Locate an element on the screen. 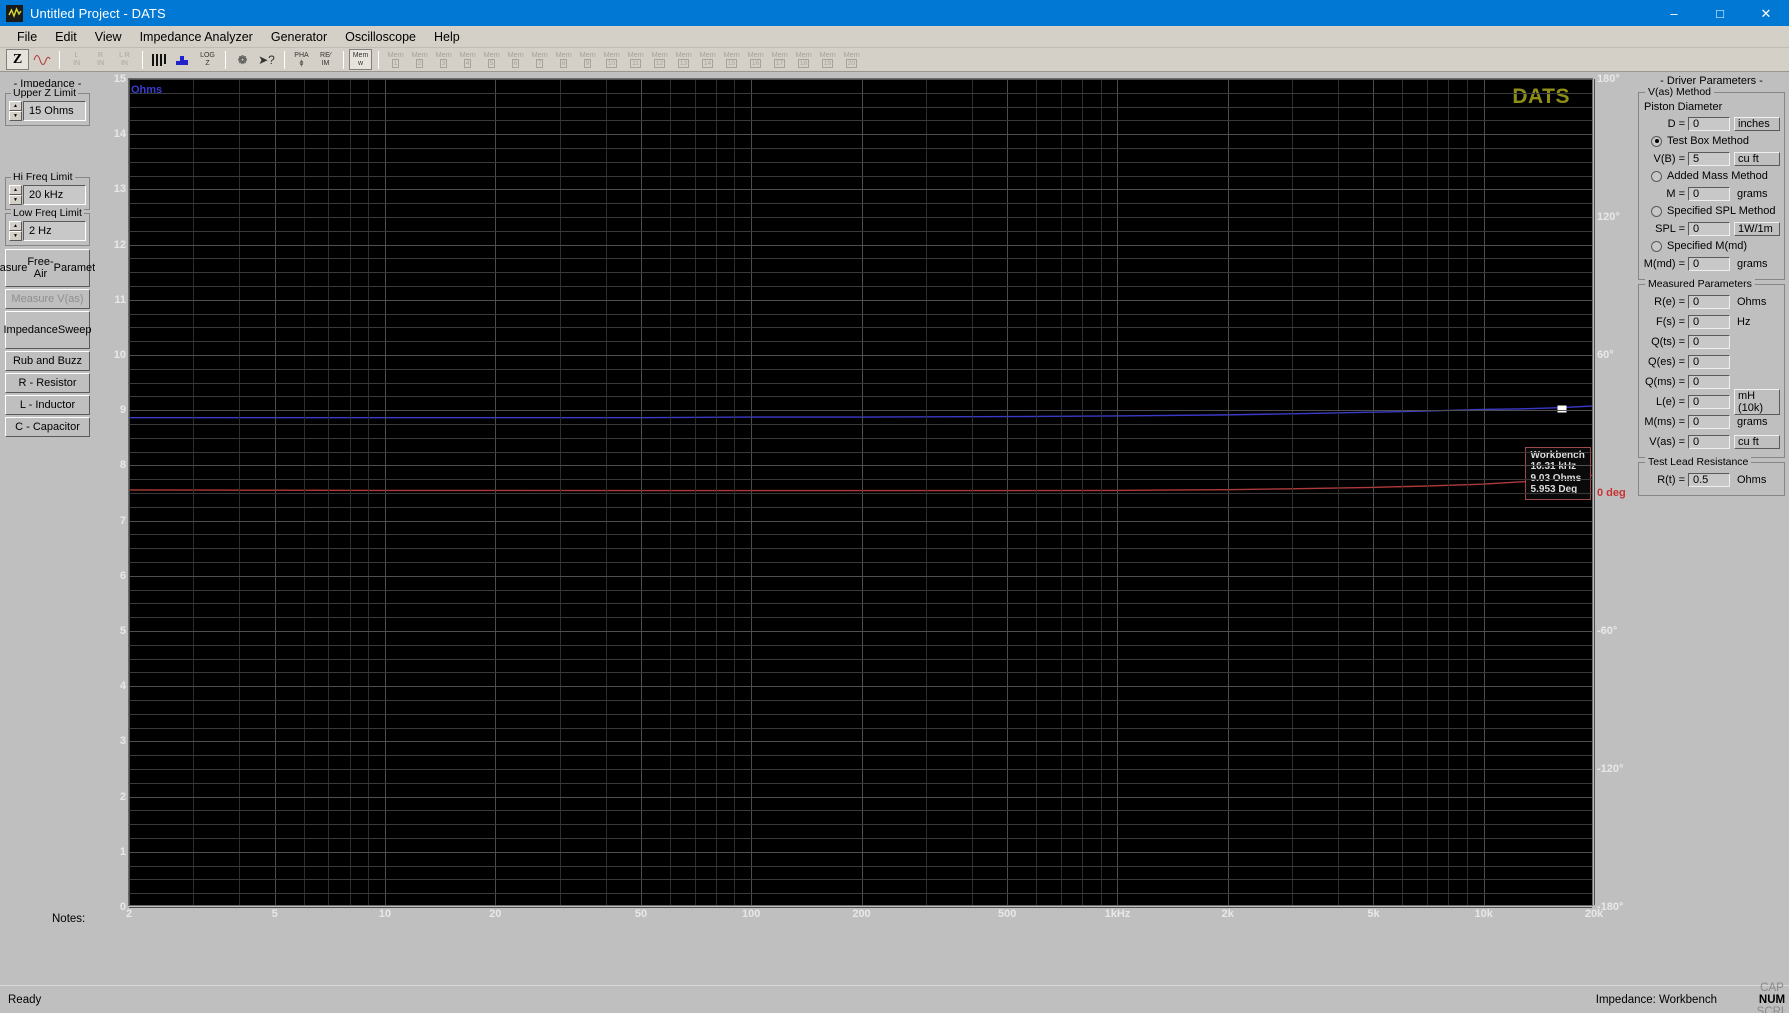 The image size is (1789, 1013). memory-slot-18-button: Mem 18 is located at coordinates (803, 59).